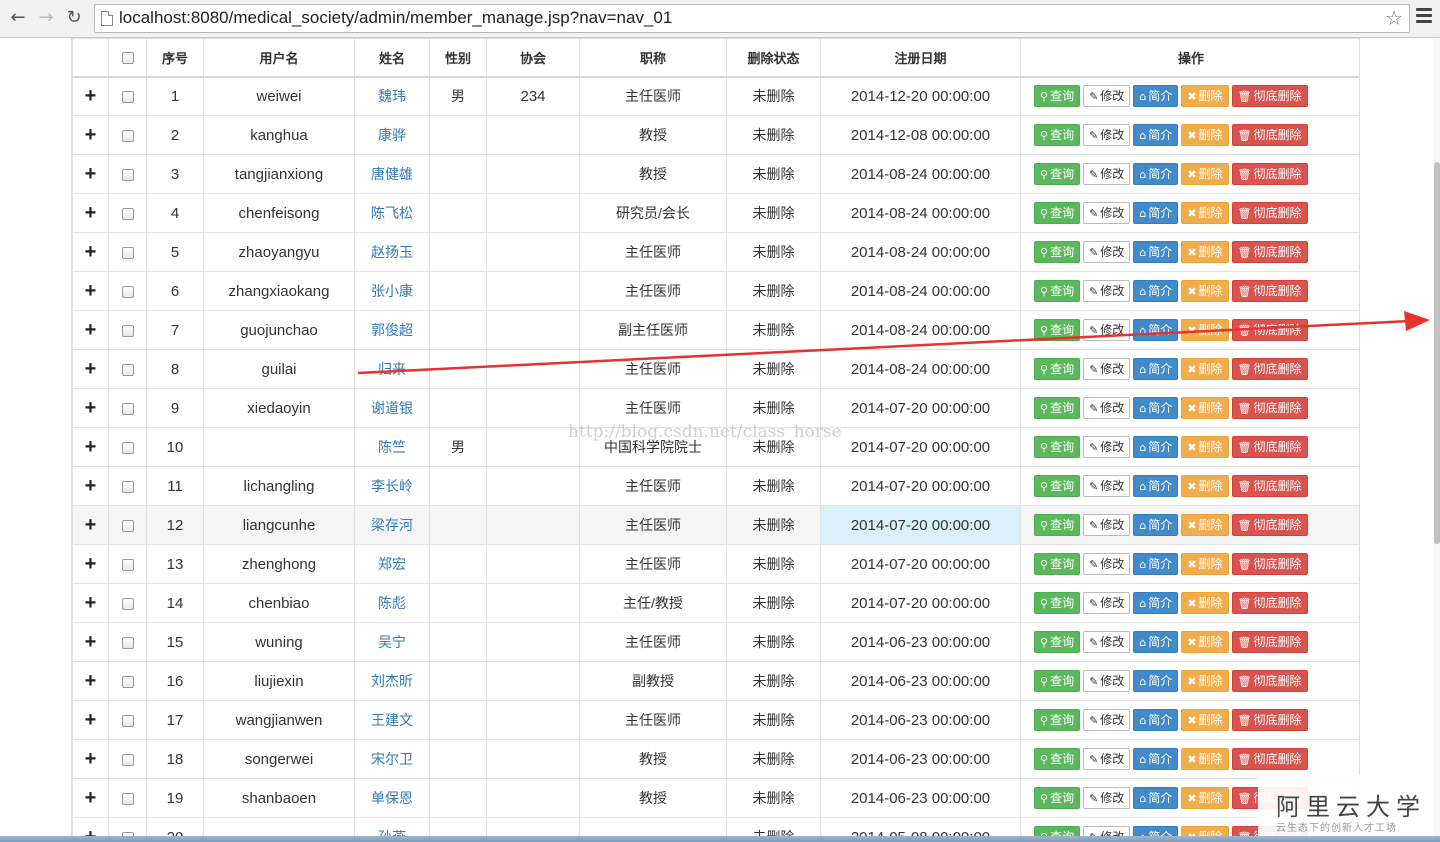 The width and height of the screenshot is (1440, 842). Describe the element at coordinates (392, 291) in the screenshot. I see `name-cell: 张小康` at that location.